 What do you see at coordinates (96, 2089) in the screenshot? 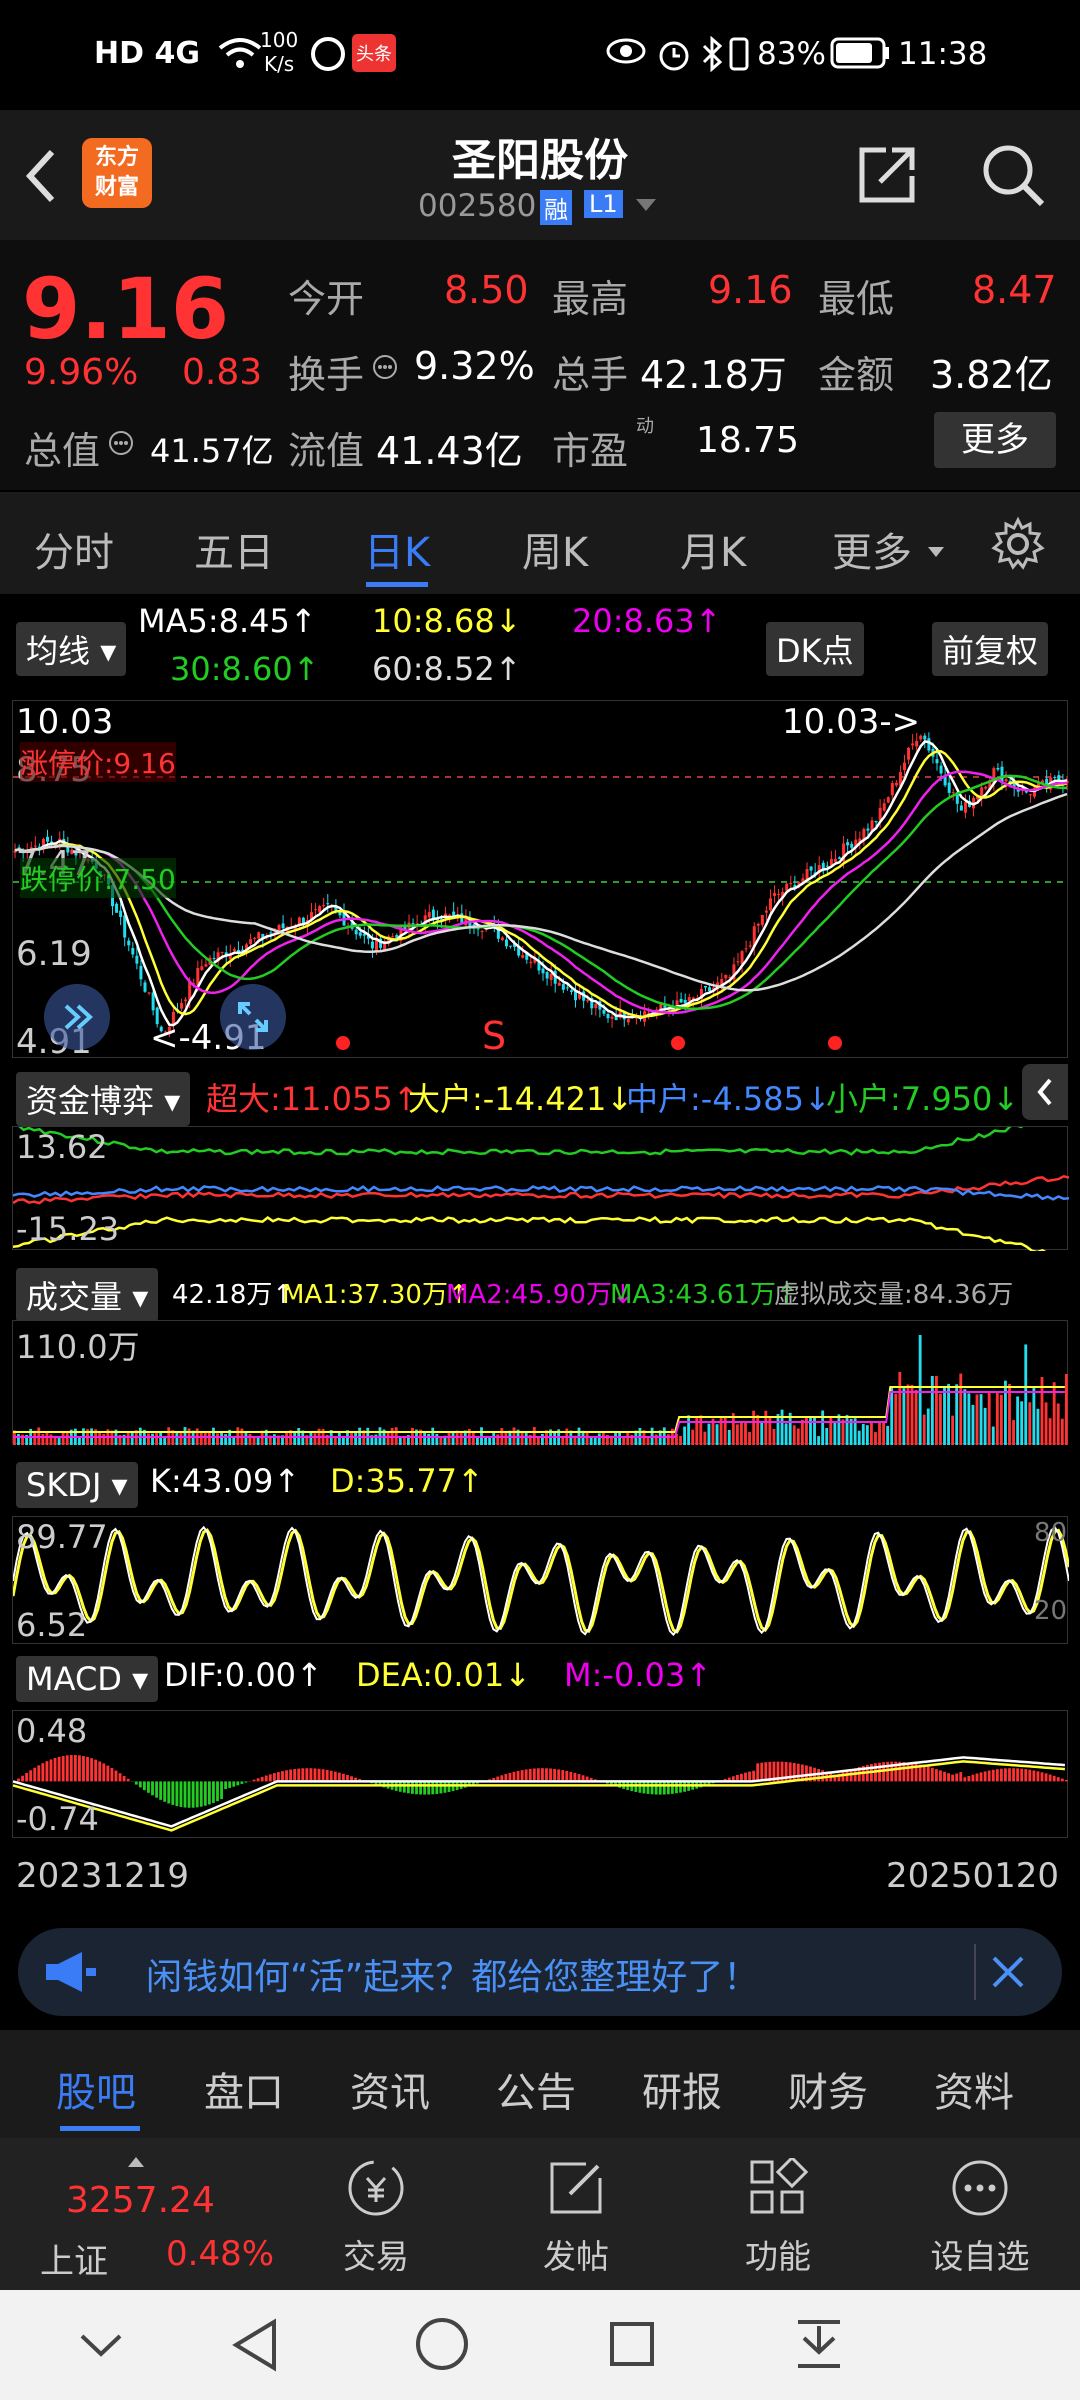
I see `tab-guba: 股吧` at bounding box center [96, 2089].